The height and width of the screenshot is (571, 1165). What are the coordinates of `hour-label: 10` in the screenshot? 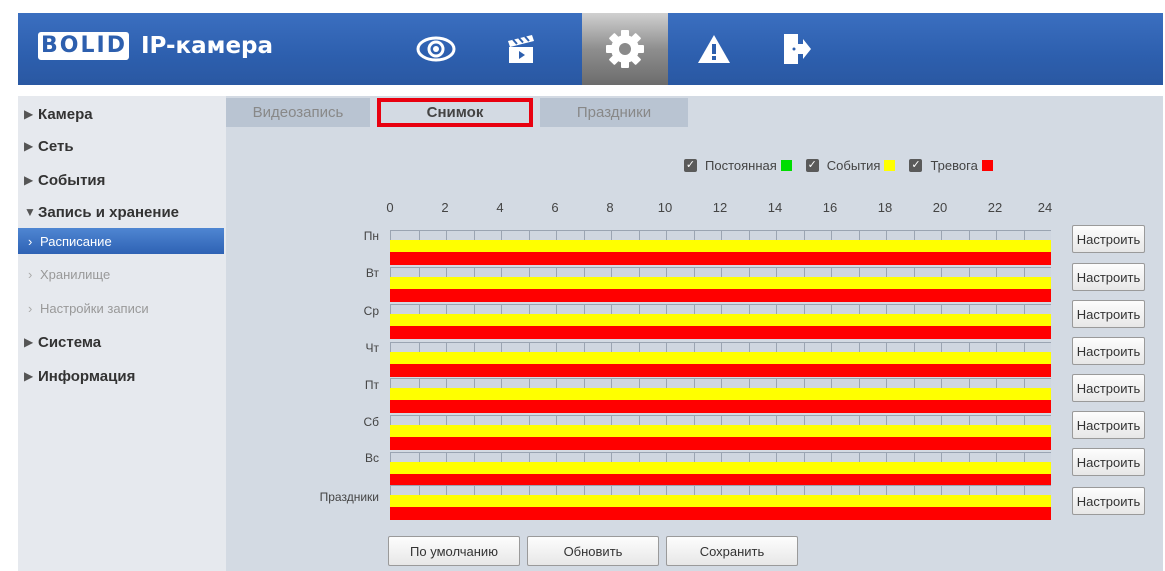 It's located at (665, 207).